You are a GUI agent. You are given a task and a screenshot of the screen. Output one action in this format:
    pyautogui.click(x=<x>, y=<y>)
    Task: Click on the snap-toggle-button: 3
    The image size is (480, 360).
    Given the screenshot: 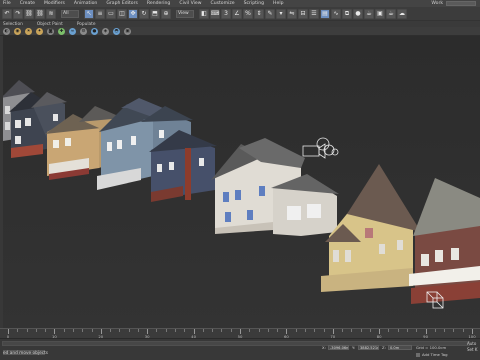 What is the action you would take?
    pyautogui.click(x=226, y=13)
    